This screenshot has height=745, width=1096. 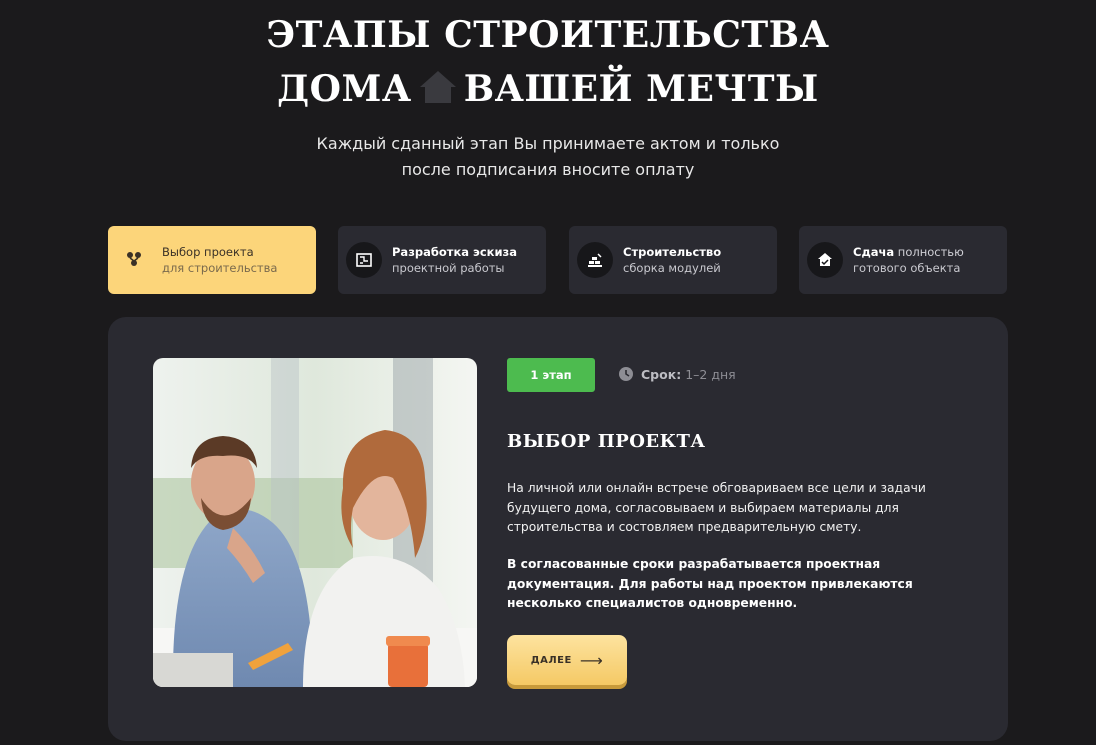 I want to click on tab-4-title: Сдача полностью, so click(x=908, y=252).